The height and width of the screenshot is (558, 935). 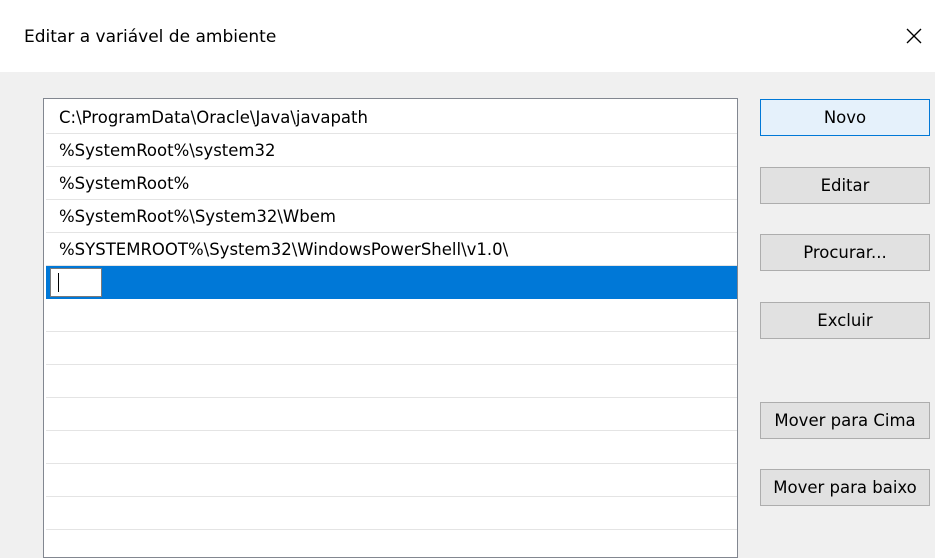 What do you see at coordinates (845, 420) in the screenshot?
I see `move-up-button: Mover para Cima` at bounding box center [845, 420].